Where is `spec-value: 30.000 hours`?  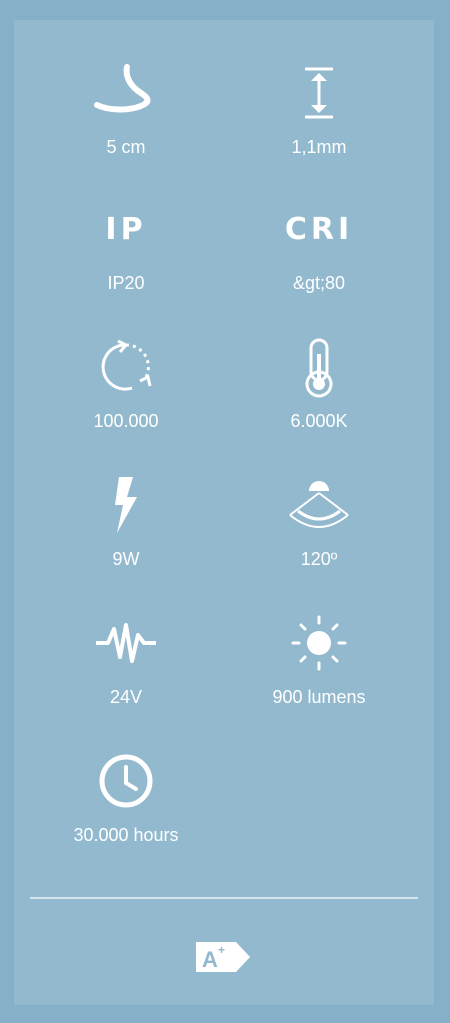 spec-value: 30.000 hours is located at coordinates (126, 835).